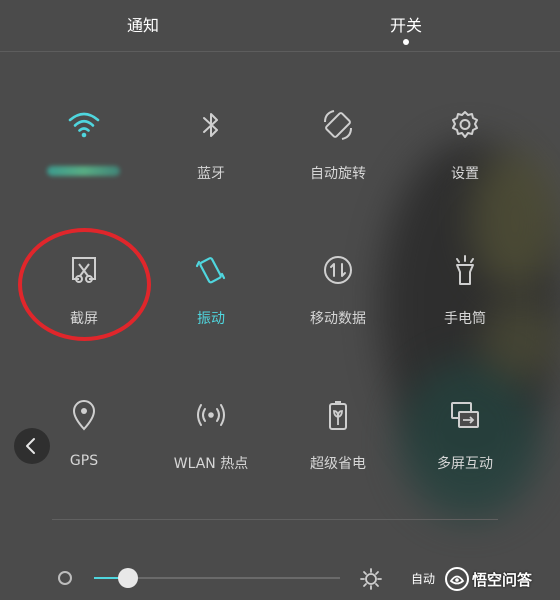  Describe the element at coordinates (210, 125) in the screenshot. I see `bluetooth-icon` at that location.